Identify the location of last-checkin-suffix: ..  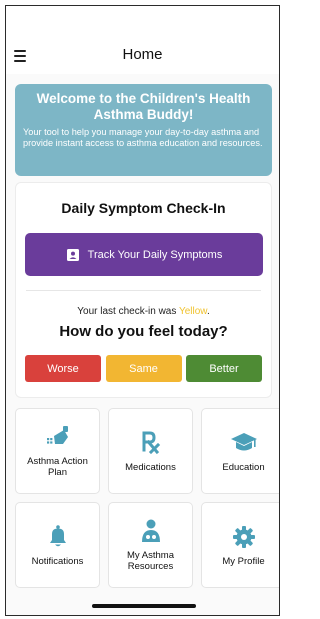
(208, 311).